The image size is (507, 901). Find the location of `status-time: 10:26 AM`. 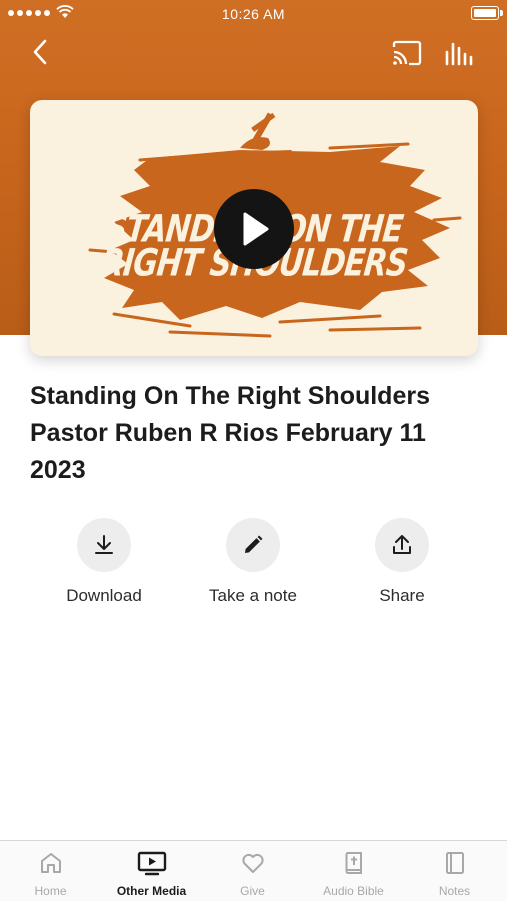

status-time: 10:26 AM is located at coordinates (253, 14).